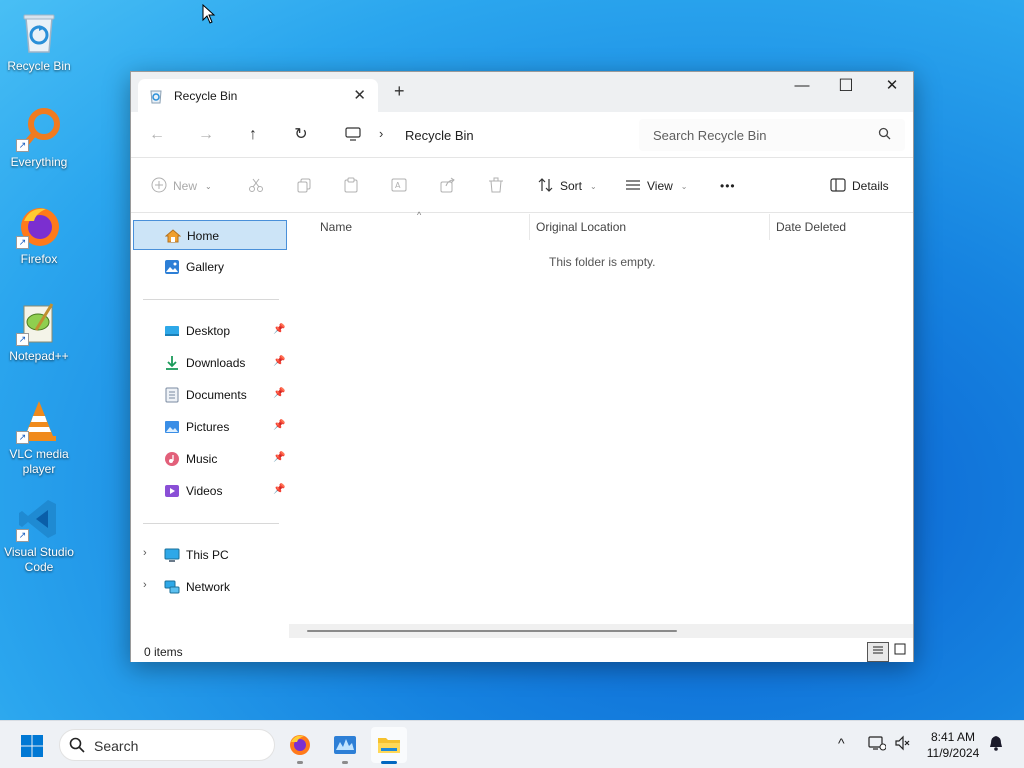  I want to click on sidebar-item-home: Home, so click(210, 235).